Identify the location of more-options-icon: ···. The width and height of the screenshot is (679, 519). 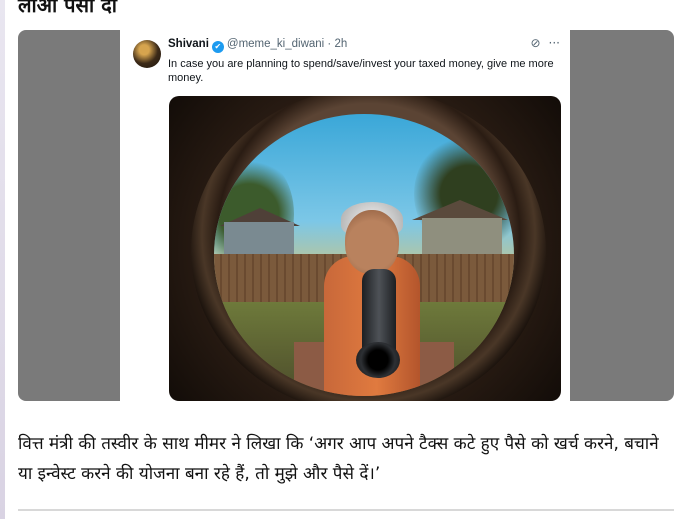
(554, 43).